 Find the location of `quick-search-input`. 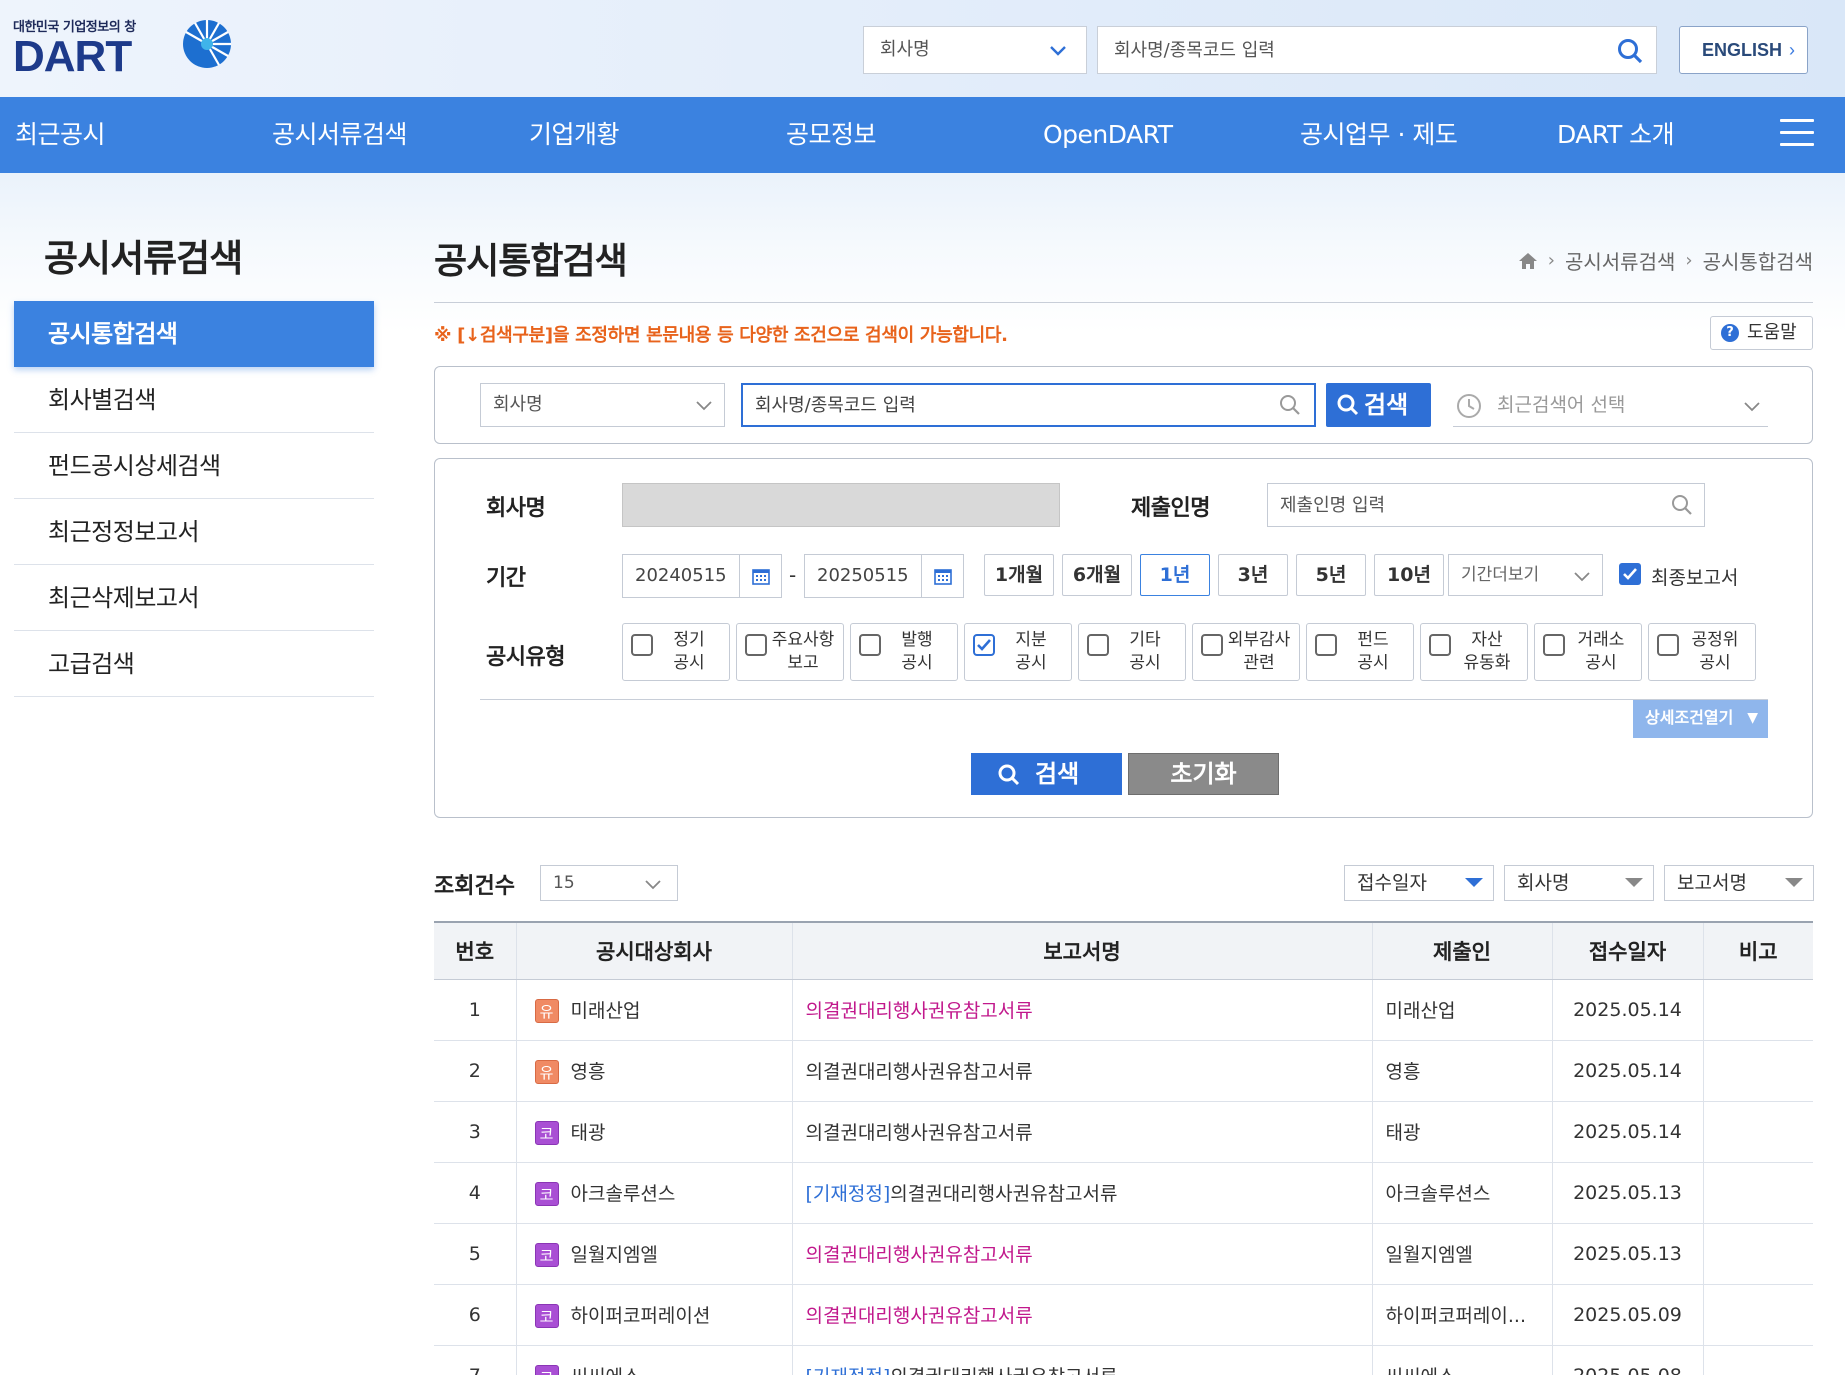

quick-search-input is located at coordinates (993, 405).